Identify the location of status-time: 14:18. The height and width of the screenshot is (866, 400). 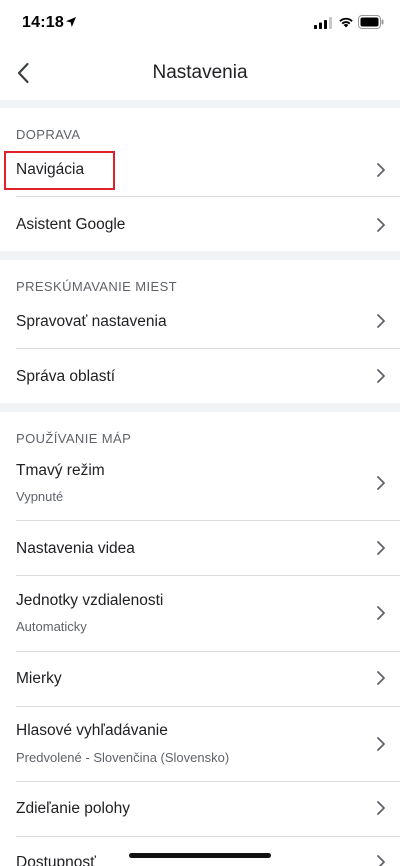
(43, 22).